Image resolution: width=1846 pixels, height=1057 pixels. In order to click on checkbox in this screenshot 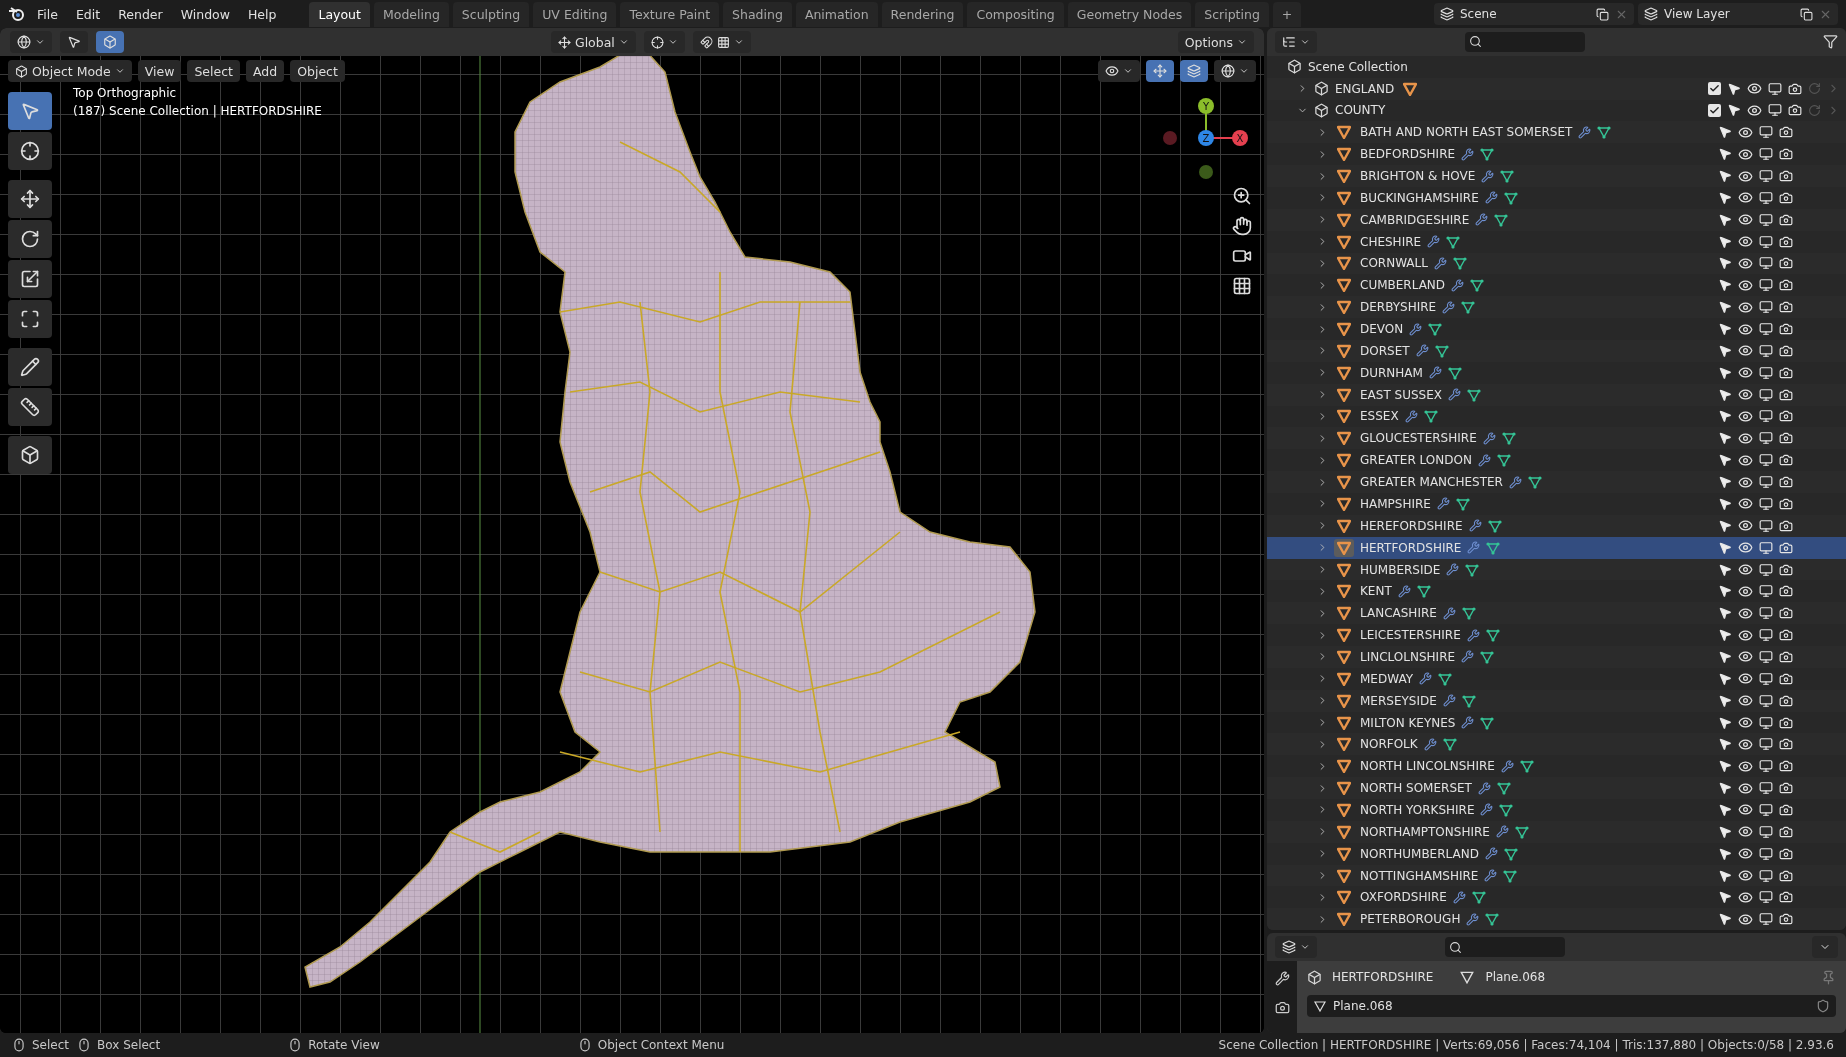, I will do `click(1714, 89)`.